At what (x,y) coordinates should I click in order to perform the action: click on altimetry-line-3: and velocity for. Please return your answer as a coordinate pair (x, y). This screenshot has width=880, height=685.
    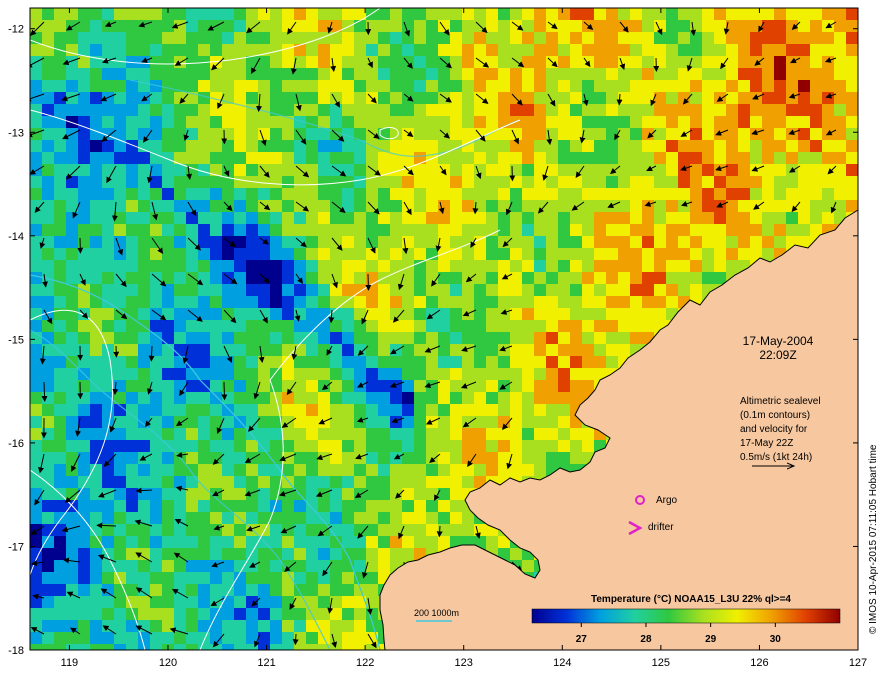
    Looking at the image, I should click on (774, 429).